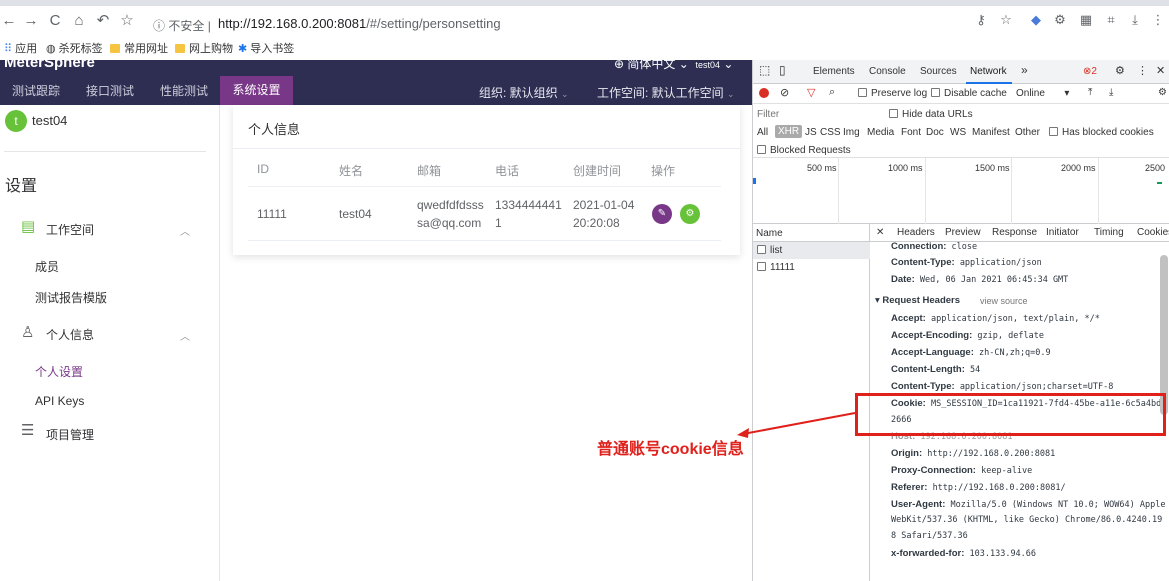 The height and width of the screenshot is (581, 1169). What do you see at coordinates (70, 334) in the screenshot?
I see `sidebar-item-personal-info: 个人信息` at bounding box center [70, 334].